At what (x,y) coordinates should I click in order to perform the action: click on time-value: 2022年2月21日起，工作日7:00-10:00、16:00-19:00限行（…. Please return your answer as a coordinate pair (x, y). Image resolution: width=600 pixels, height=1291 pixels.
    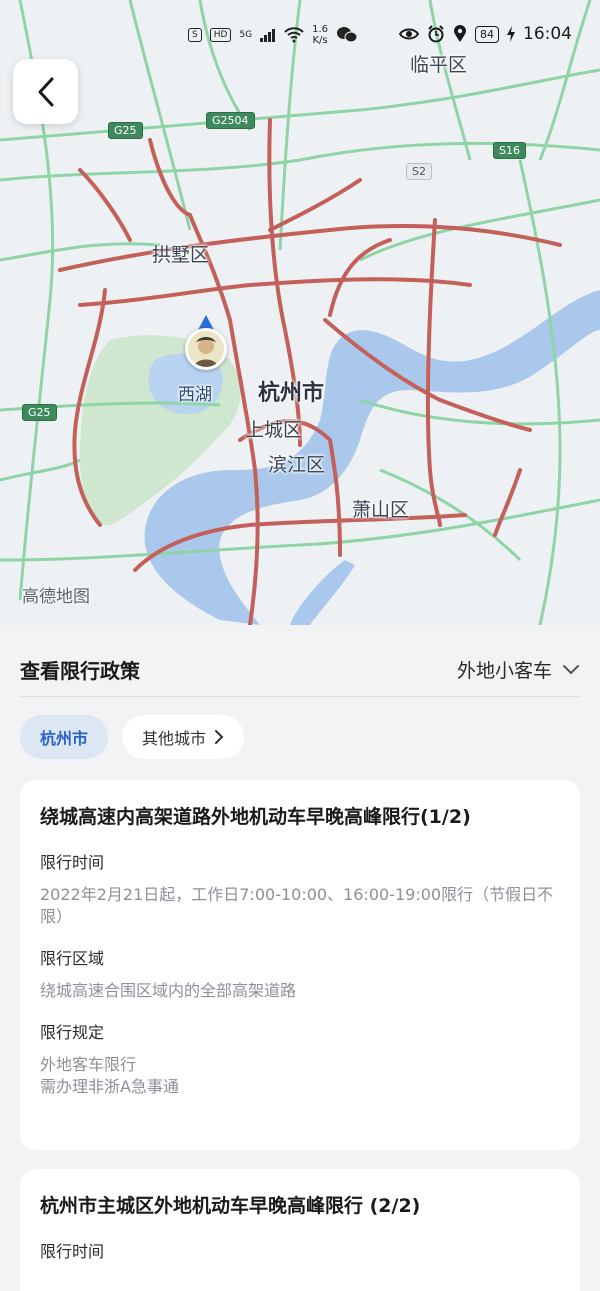
    Looking at the image, I should click on (297, 905).